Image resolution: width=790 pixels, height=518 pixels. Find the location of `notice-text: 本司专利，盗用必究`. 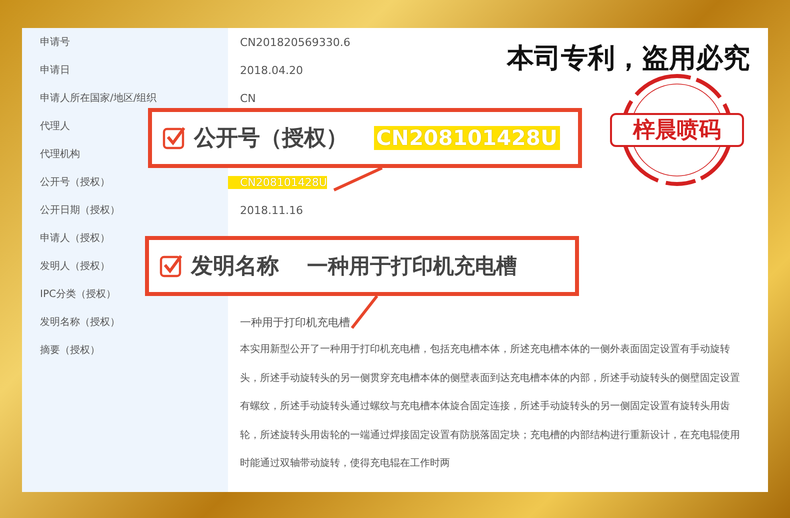

notice-text: 本司专利，盗用必究 is located at coordinates (628, 59).